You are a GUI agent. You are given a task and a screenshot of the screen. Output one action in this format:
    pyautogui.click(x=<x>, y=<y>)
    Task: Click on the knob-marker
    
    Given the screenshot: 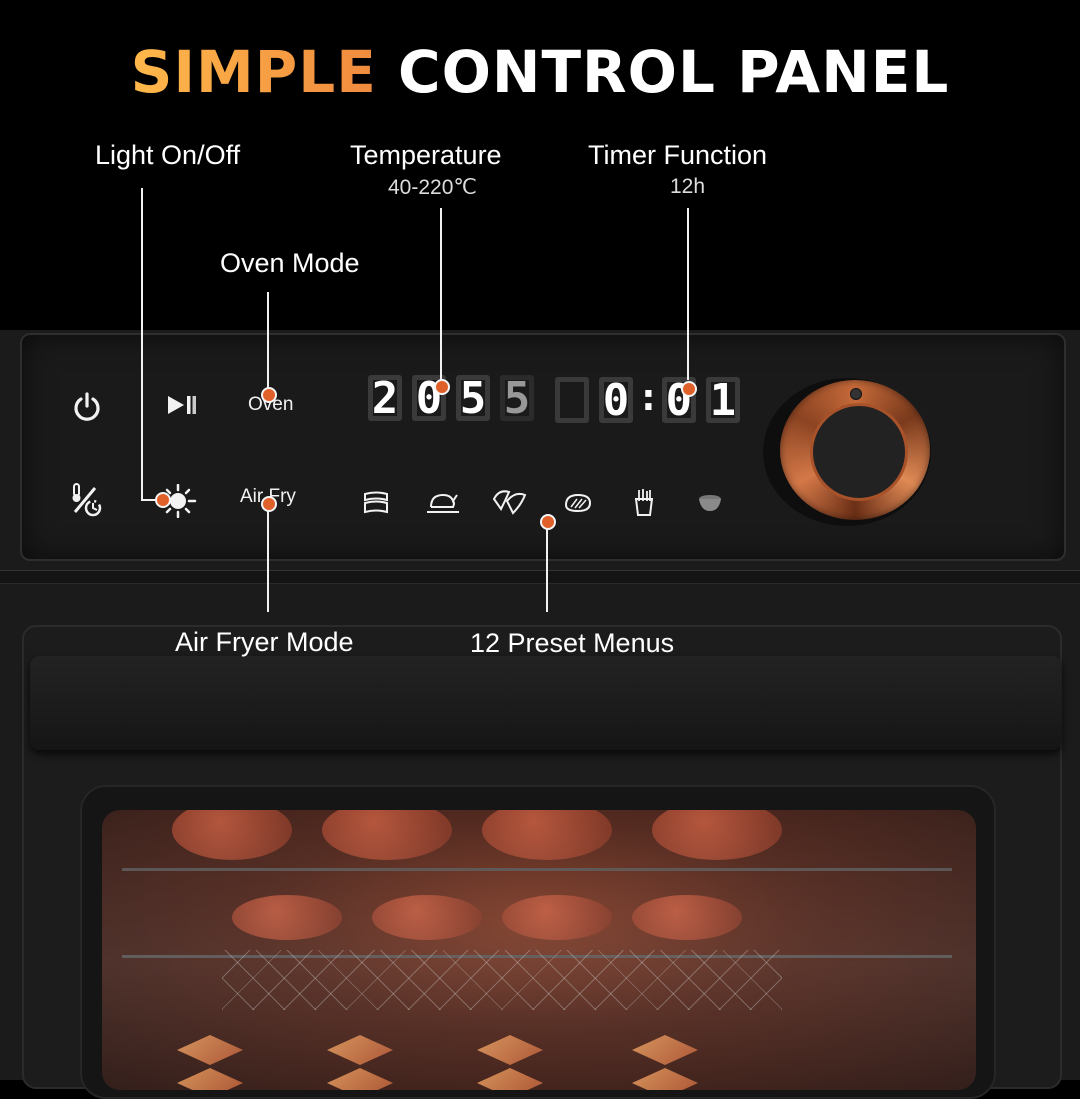 What is the action you would take?
    pyautogui.click(x=856, y=394)
    